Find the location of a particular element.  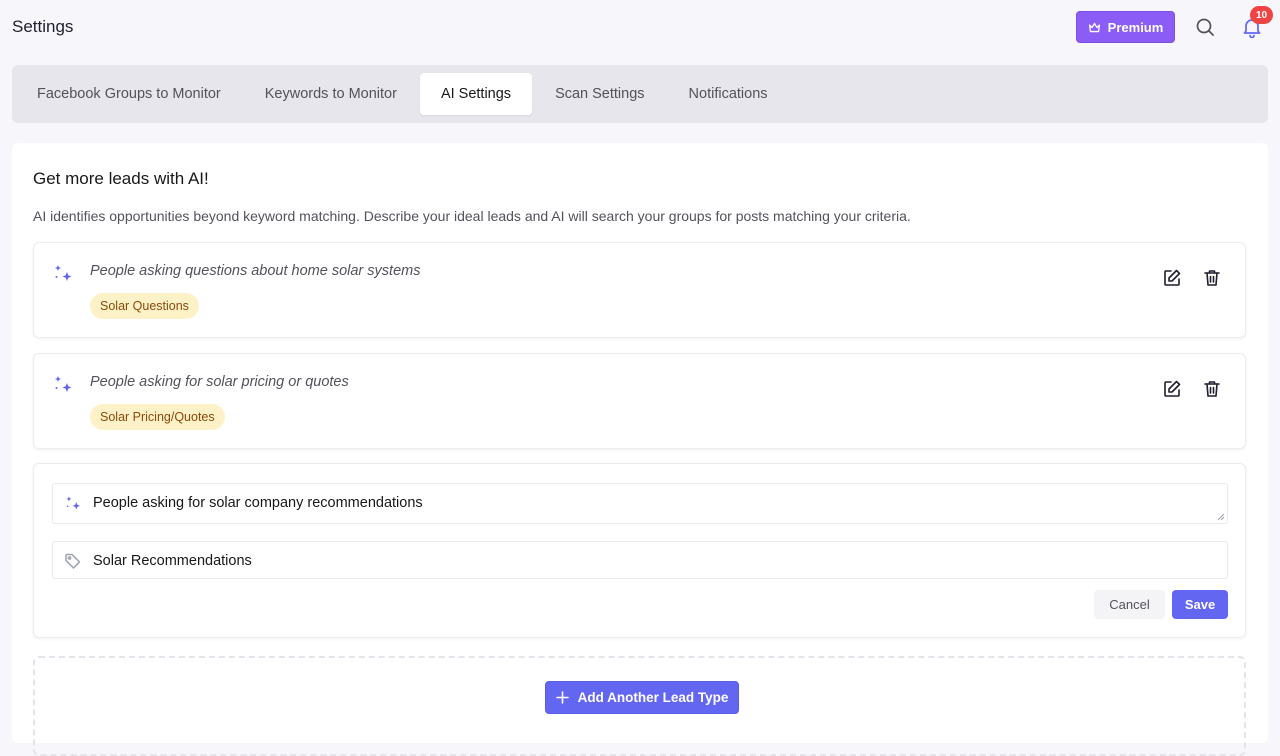

save-button: Save is located at coordinates (1200, 604).